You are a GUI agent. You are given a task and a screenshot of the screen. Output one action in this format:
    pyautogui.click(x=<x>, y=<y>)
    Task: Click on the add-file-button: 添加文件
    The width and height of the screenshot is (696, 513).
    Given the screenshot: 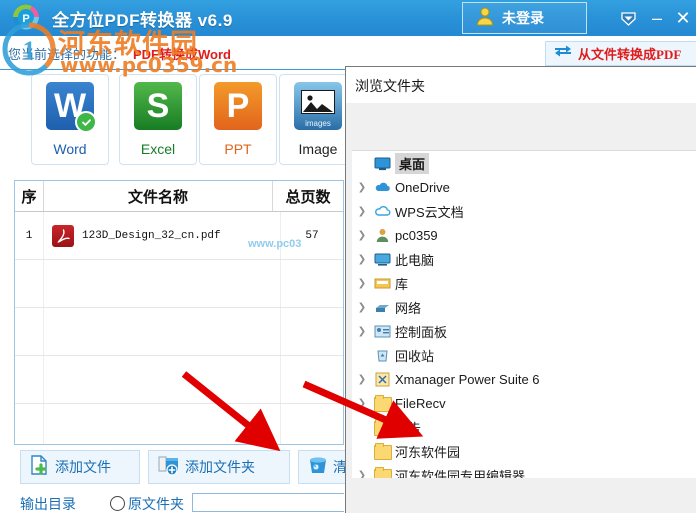 What is the action you would take?
    pyautogui.click(x=80, y=467)
    